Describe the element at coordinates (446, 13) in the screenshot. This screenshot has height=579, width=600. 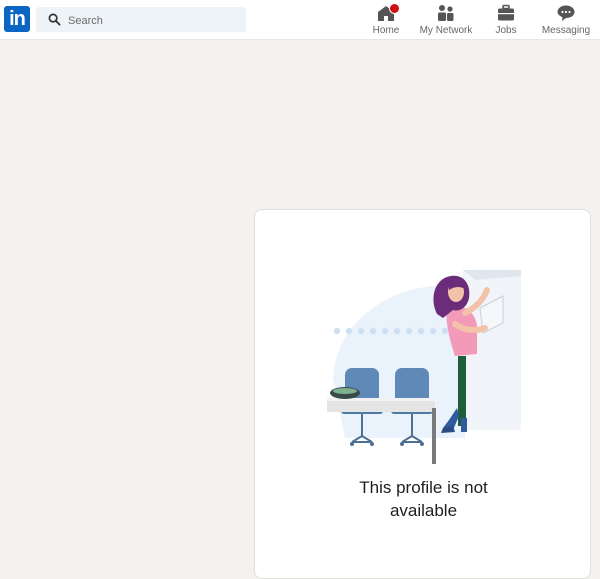
I see `network-icon` at that location.